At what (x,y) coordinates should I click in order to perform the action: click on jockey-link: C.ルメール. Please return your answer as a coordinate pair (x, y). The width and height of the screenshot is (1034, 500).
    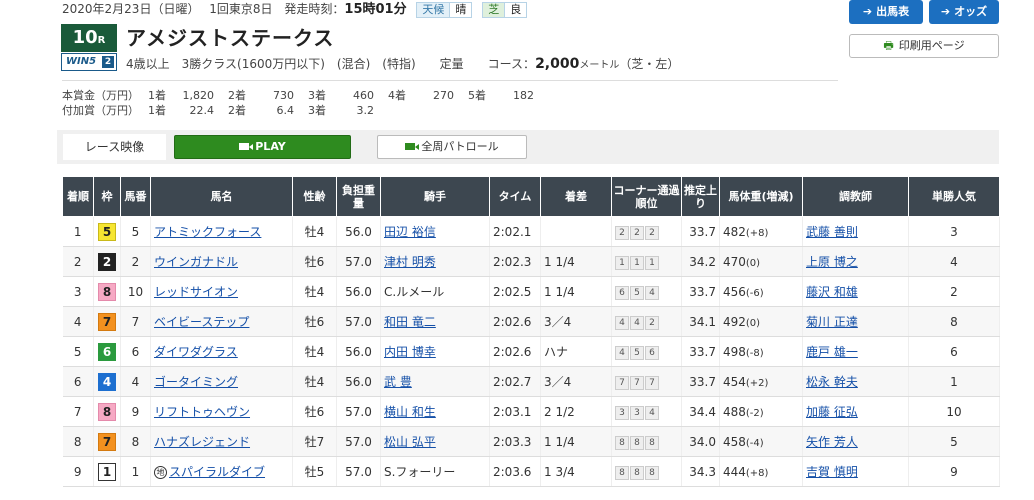
    Looking at the image, I should click on (414, 292).